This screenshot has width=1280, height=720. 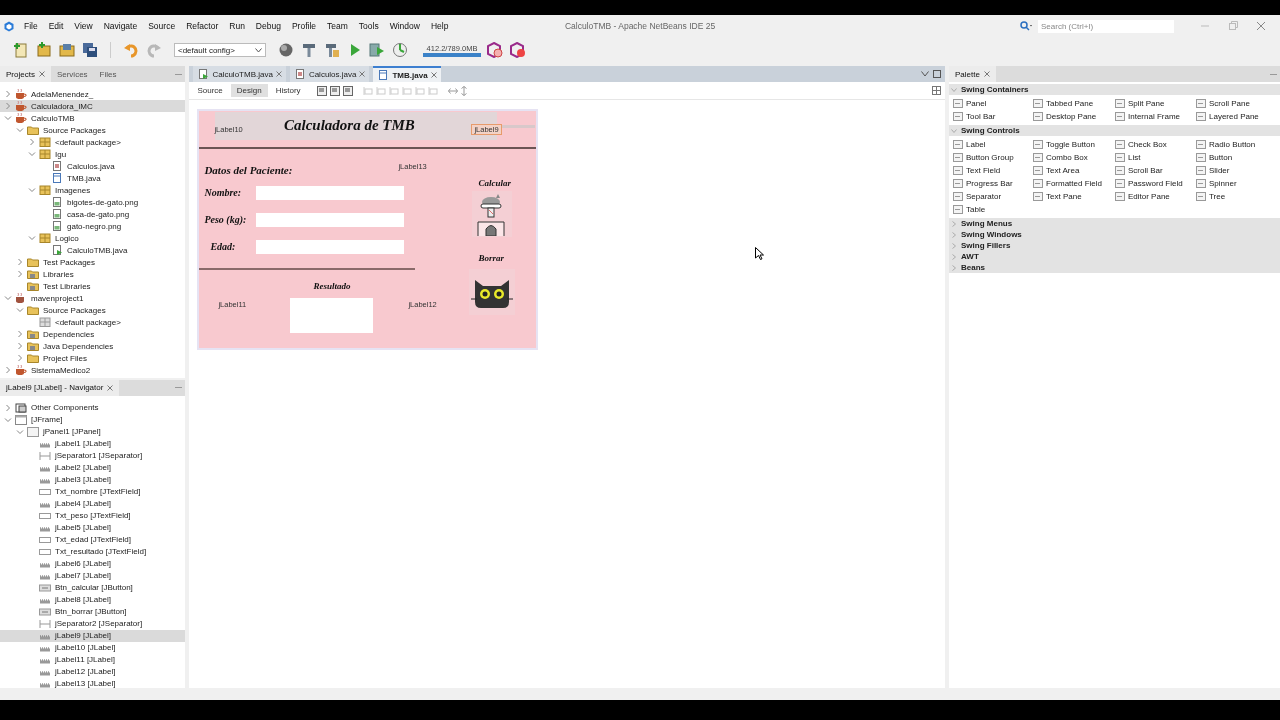 What do you see at coordinates (347, 90) in the screenshot?
I see `preview-icon` at bounding box center [347, 90].